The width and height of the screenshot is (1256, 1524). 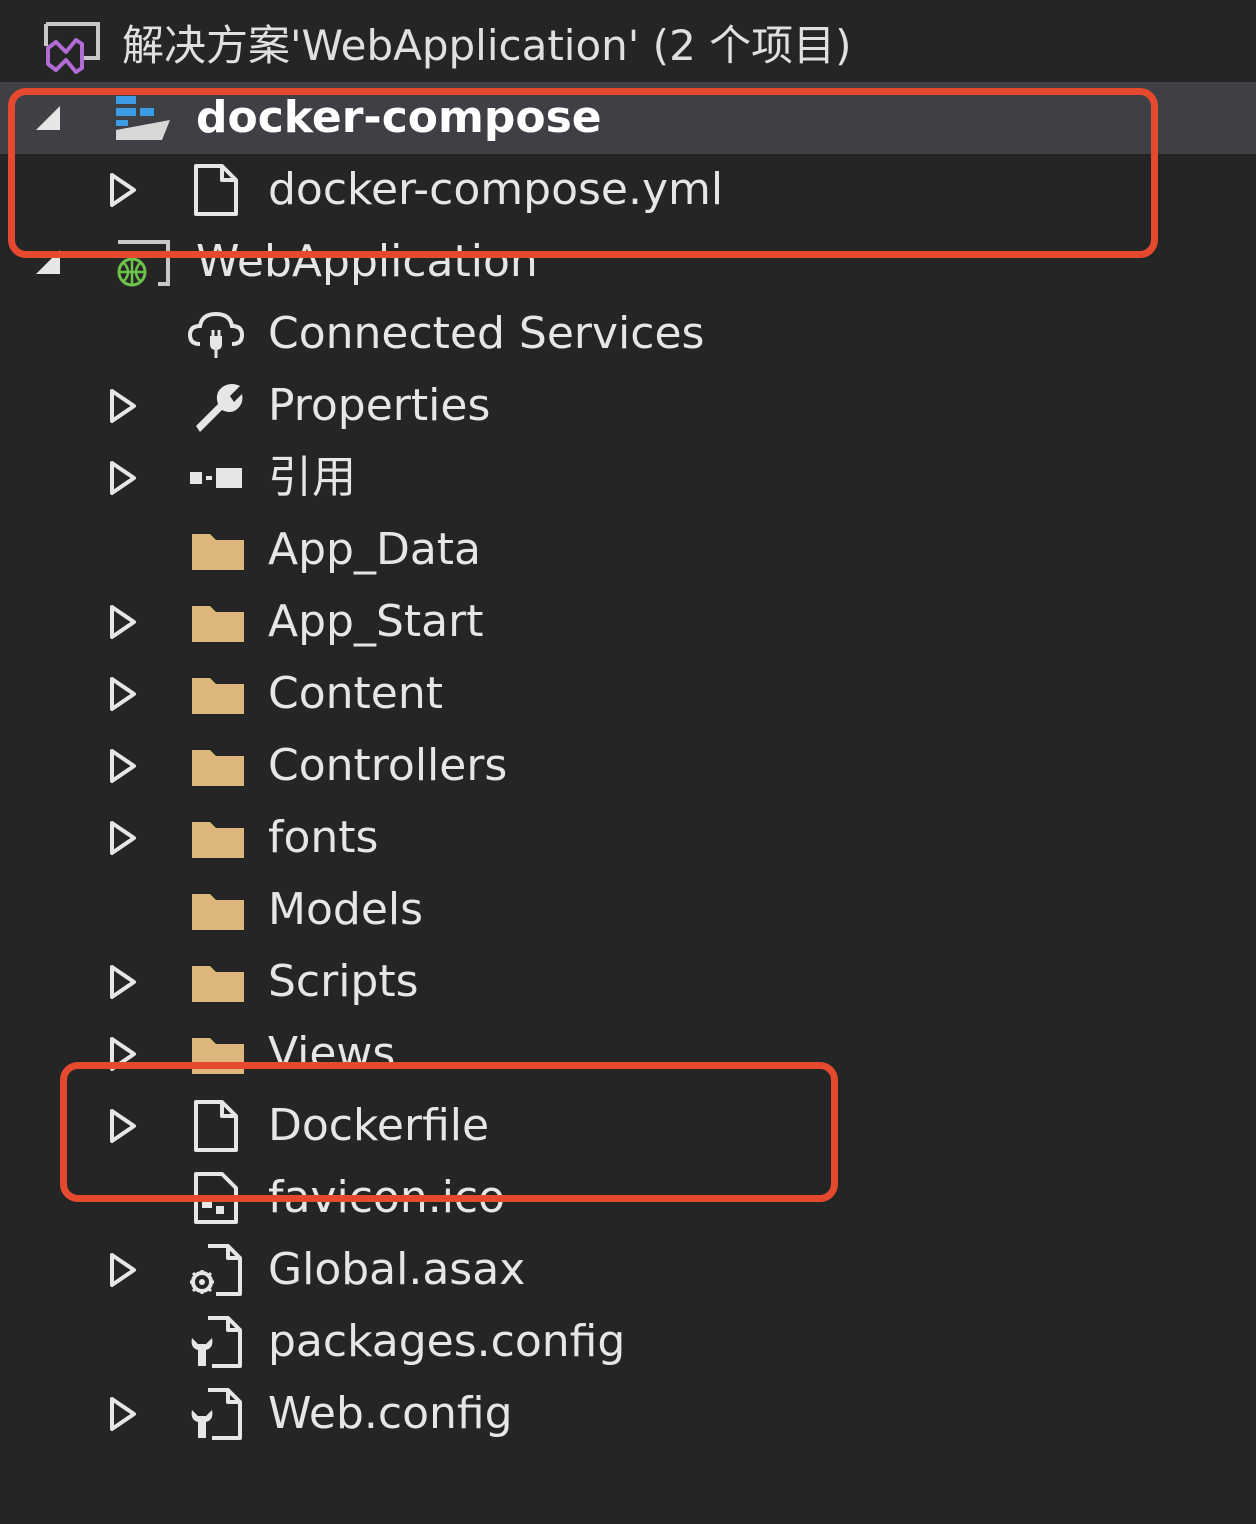 What do you see at coordinates (355, 693) in the screenshot?
I see `tree-item-label: Content` at bounding box center [355, 693].